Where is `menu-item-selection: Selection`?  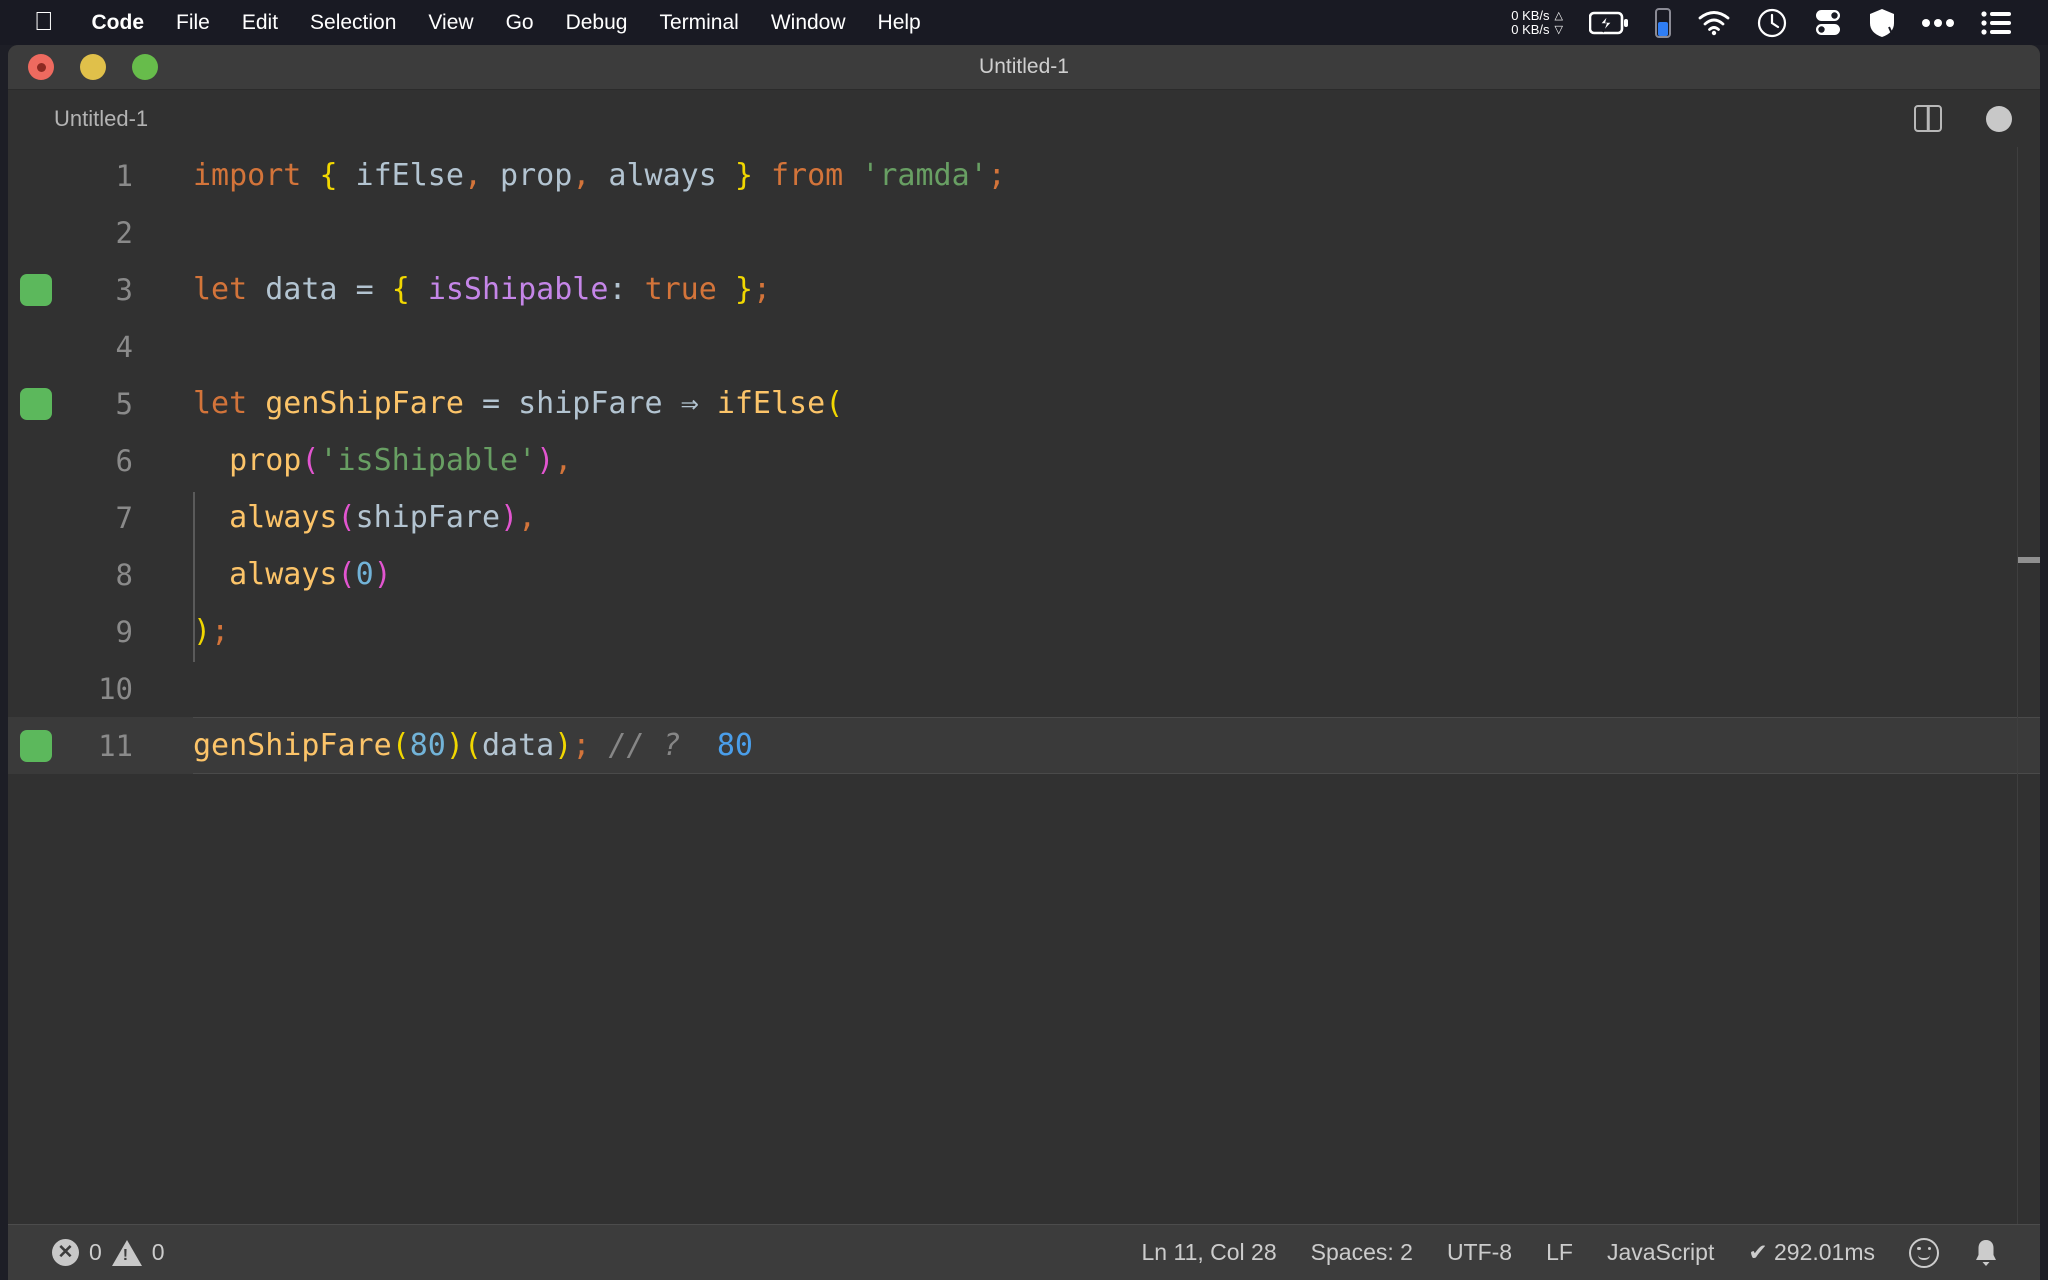
menu-item-selection: Selection is located at coordinates (353, 23).